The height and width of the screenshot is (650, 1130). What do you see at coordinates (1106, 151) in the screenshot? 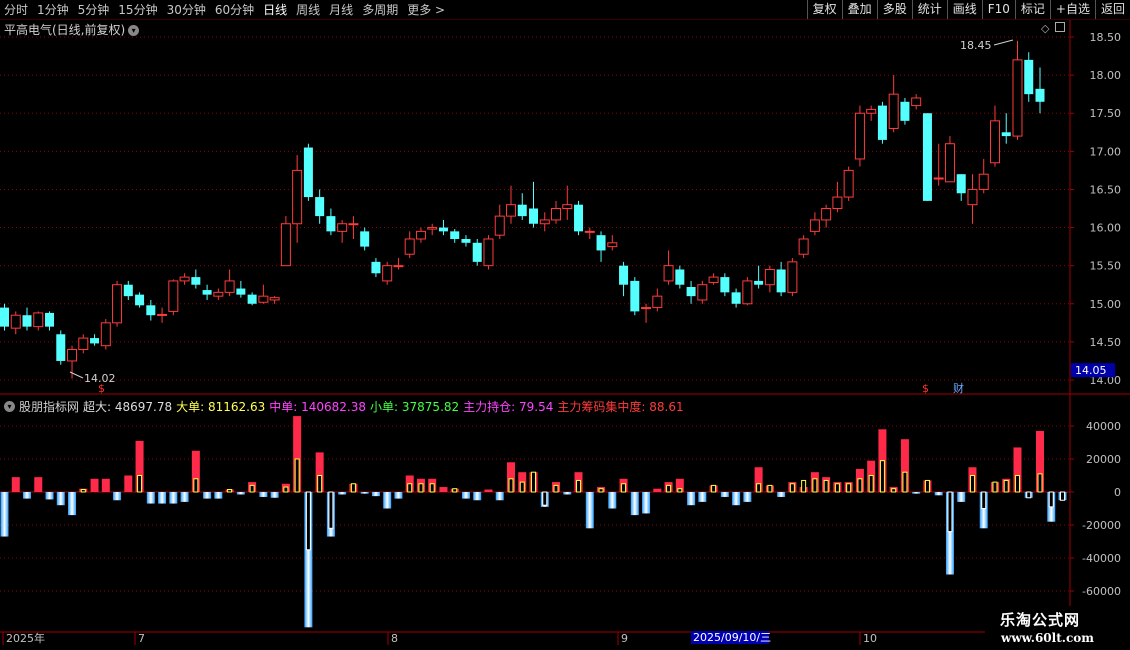
I see `price-tick-3: 17.00` at bounding box center [1106, 151].